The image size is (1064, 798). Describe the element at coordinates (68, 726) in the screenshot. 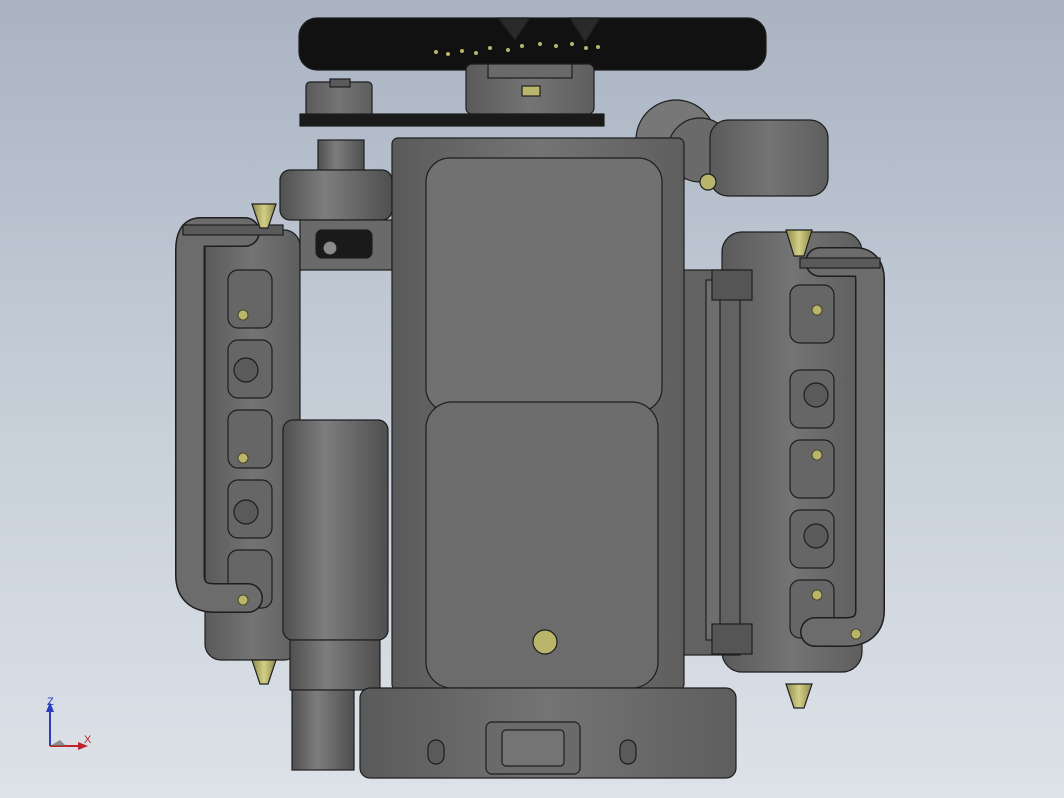

I see `coordinate-triad: Z X` at that location.